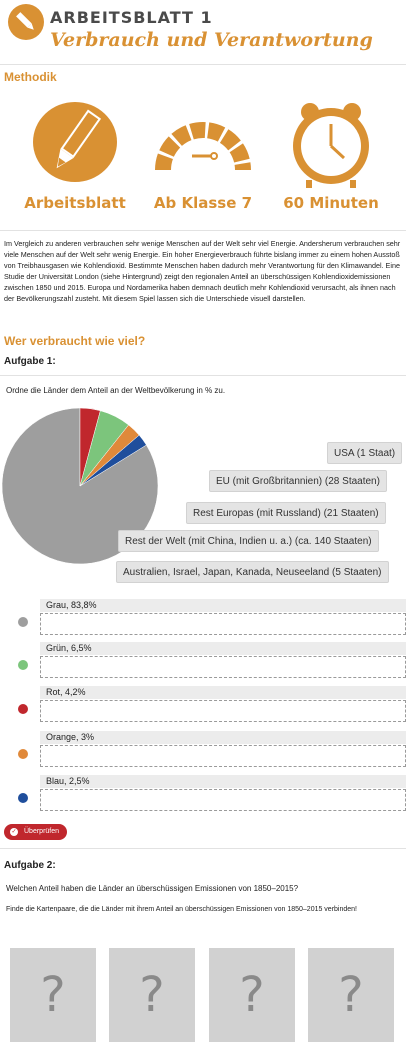 The image size is (406, 1047). I want to click on pencil-icon, so click(26, 22).